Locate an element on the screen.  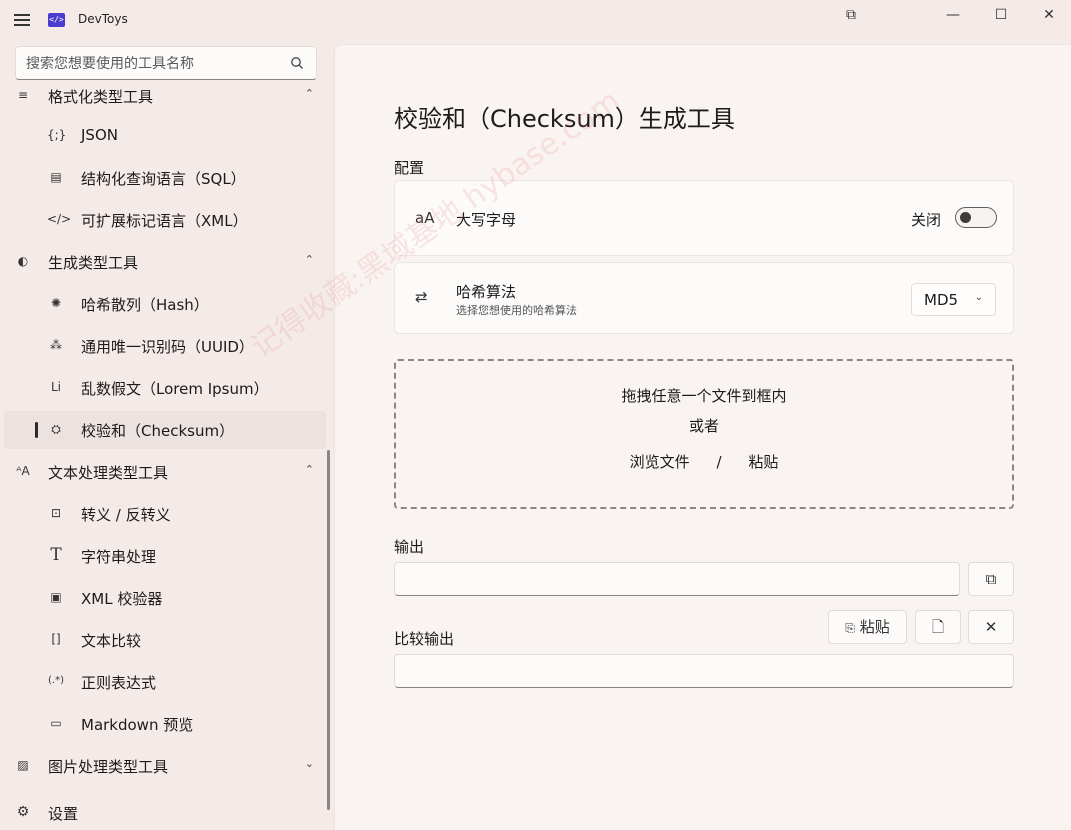
diff-icon: [] is located at coordinates (56, 639).